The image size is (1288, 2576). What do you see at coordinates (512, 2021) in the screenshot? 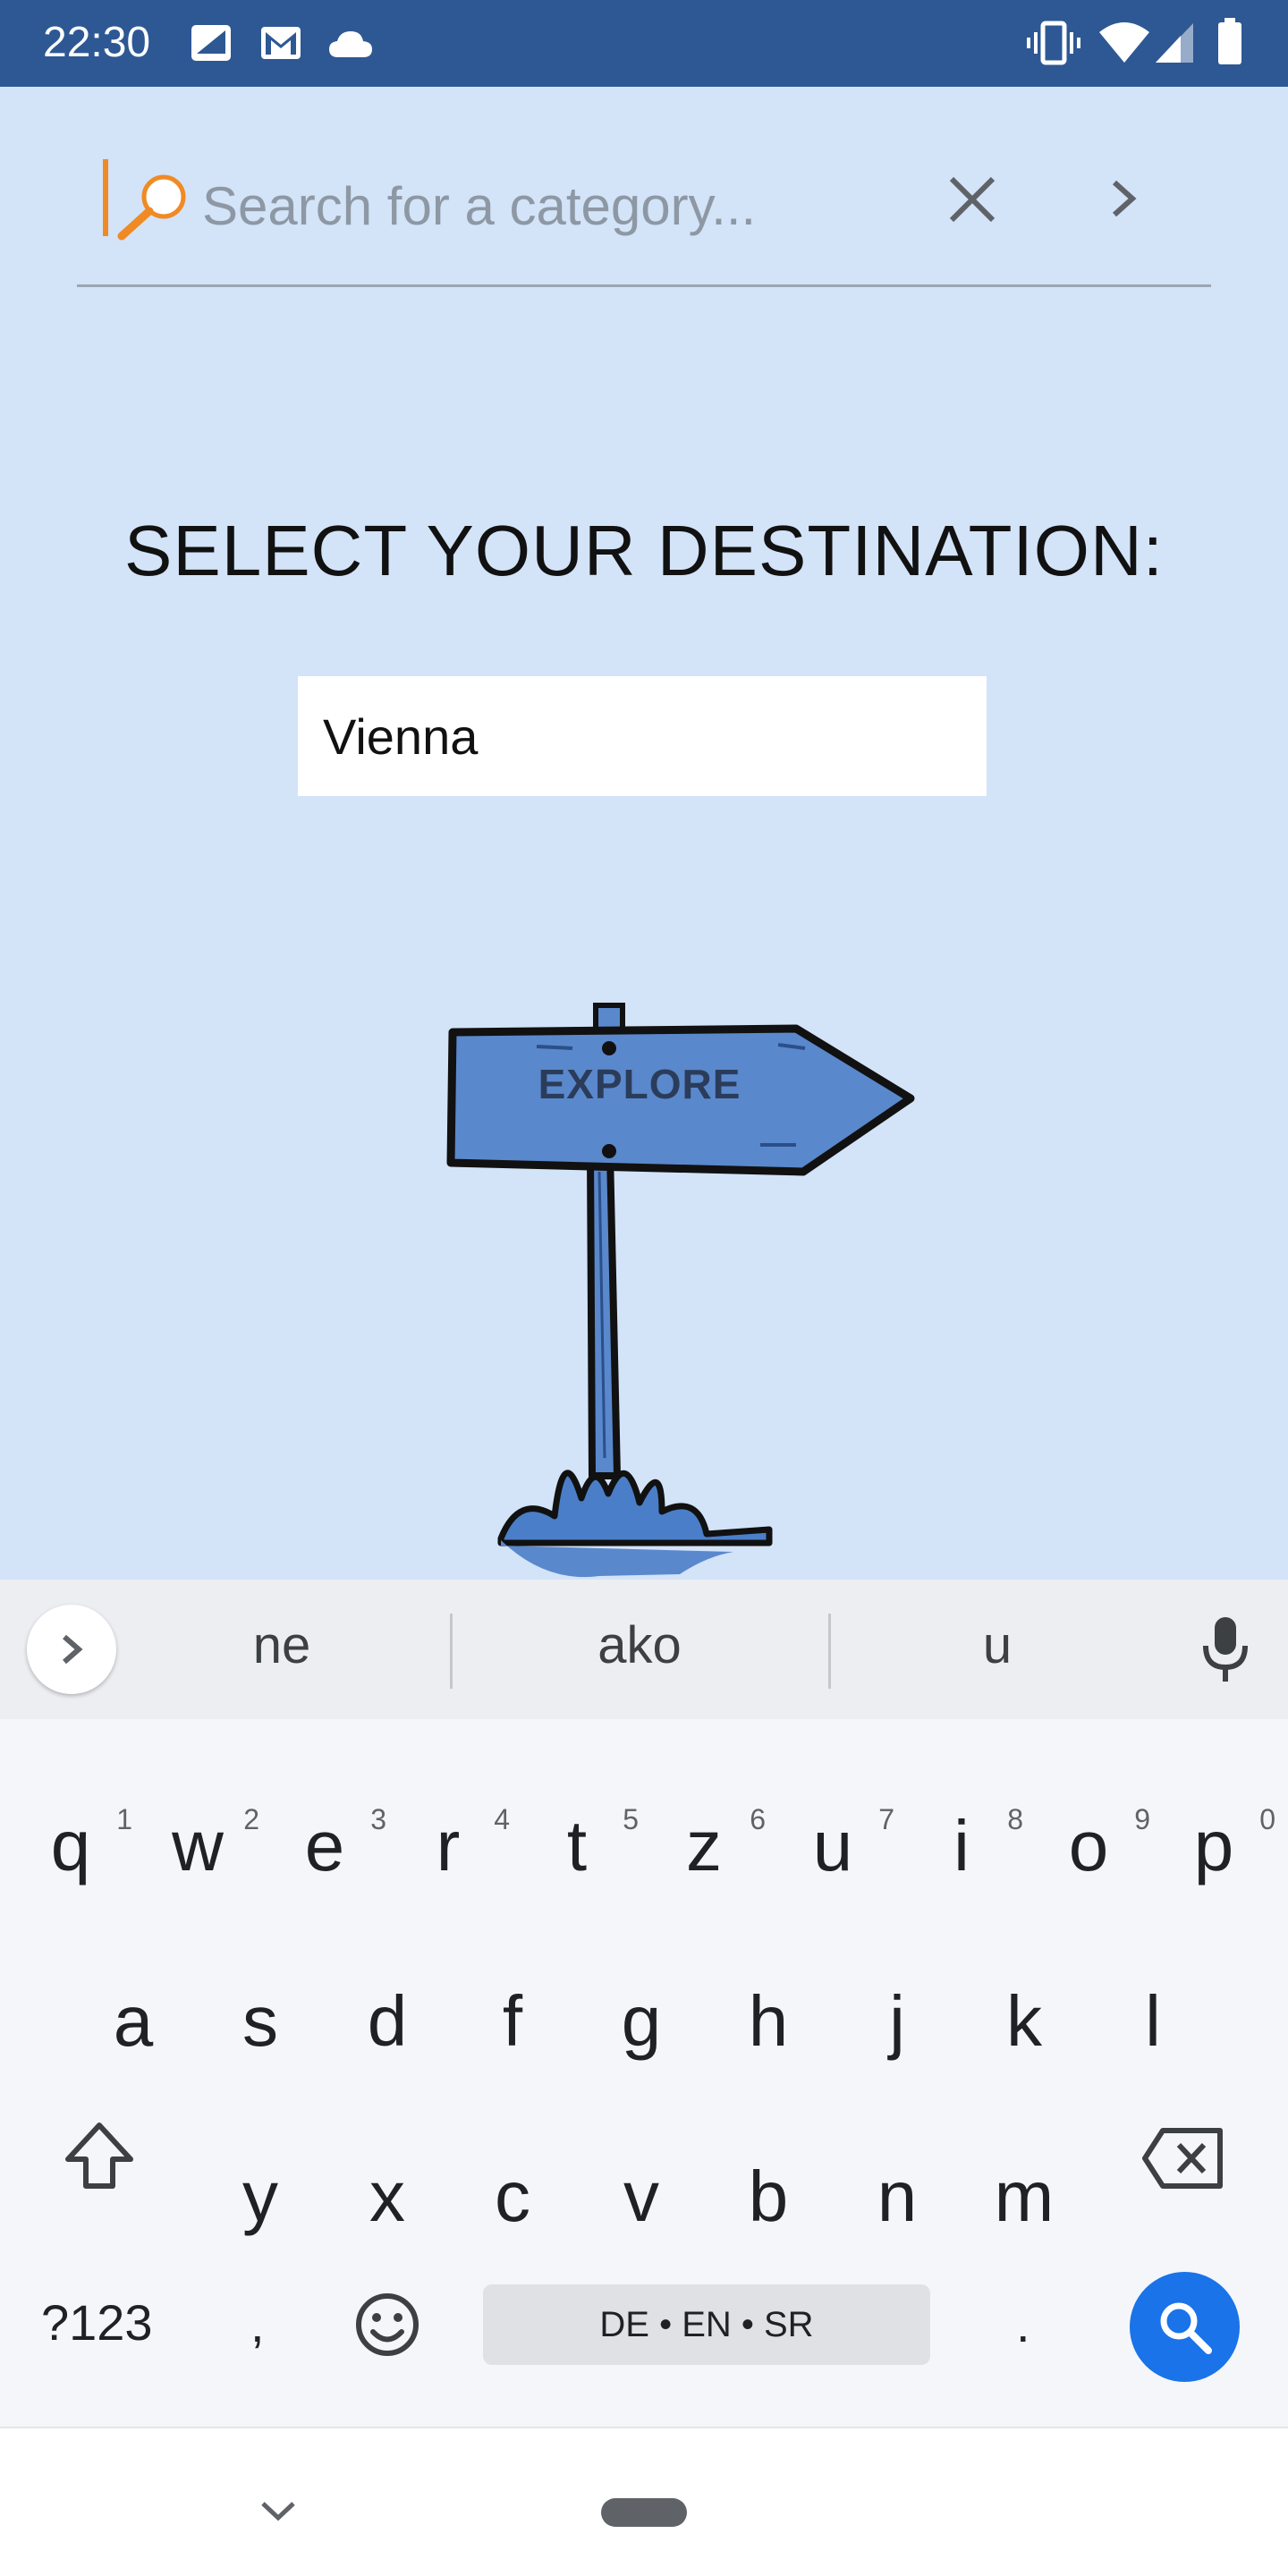
I see `key-f: f` at bounding box center [512, 2021].